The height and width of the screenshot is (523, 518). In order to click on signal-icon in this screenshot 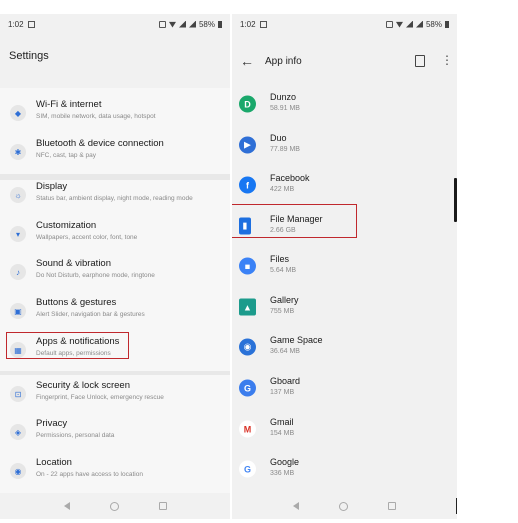, I will do `click(182, 24)`.